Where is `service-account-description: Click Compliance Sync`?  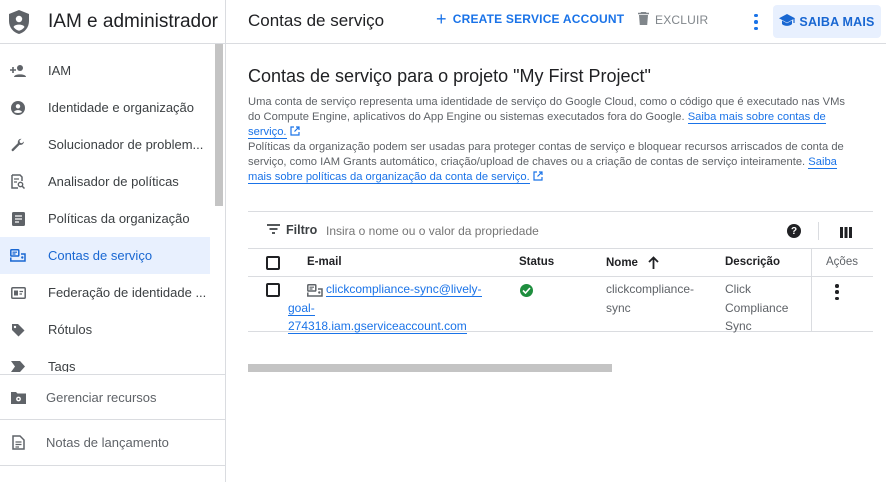 service-account-description: Click Compliance Sync is located at coordinates (756, 308).